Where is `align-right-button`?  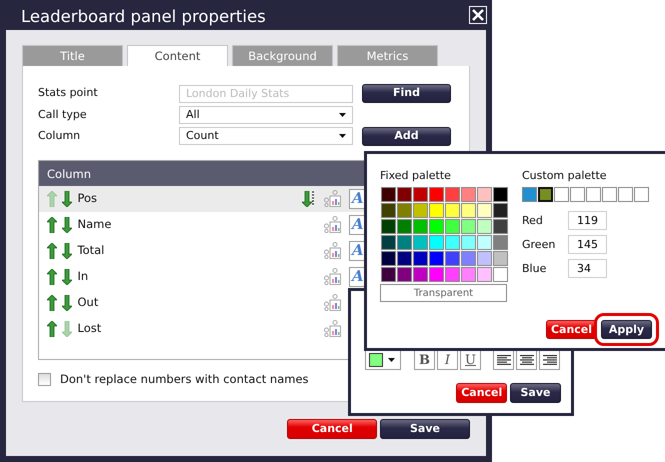 align-right-button is located at coordinates (549, 360).